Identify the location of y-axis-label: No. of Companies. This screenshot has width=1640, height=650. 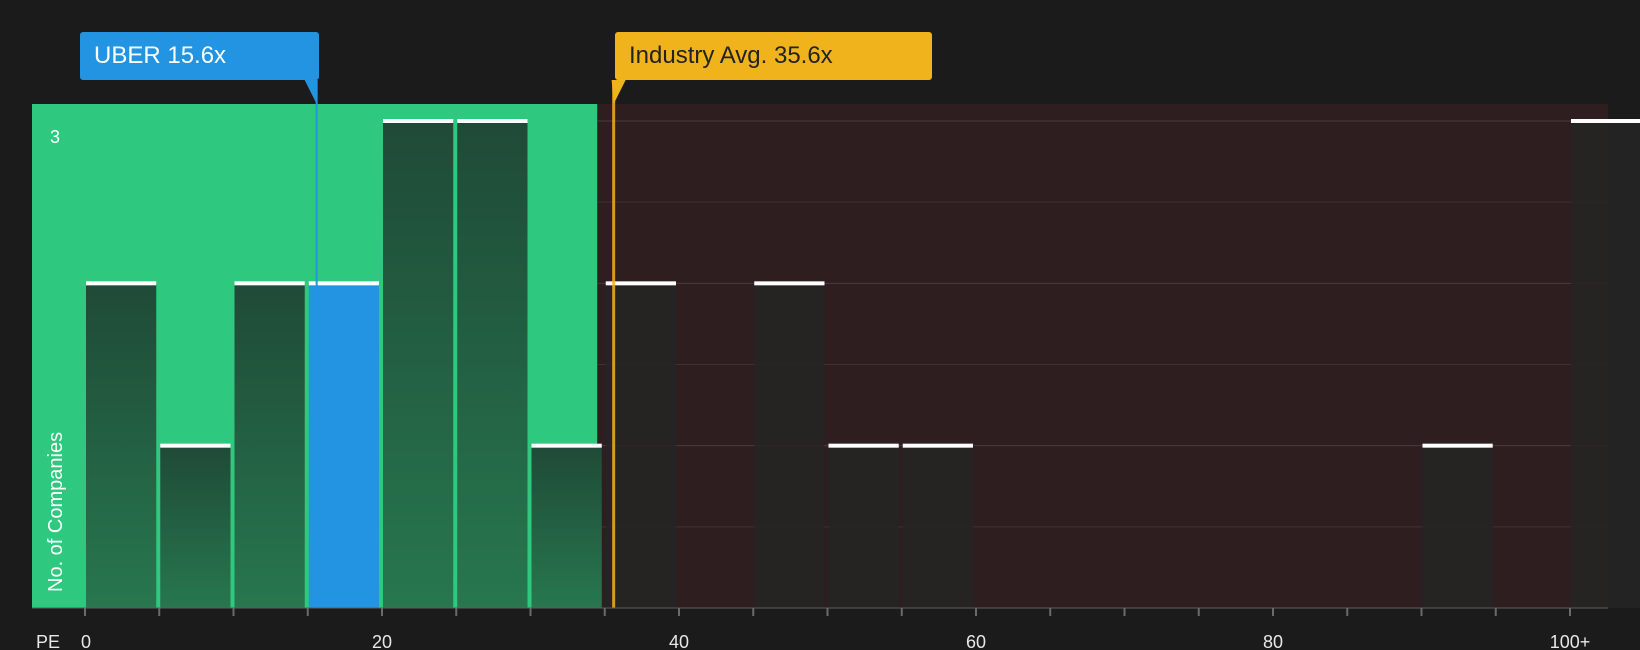
(56, 512).